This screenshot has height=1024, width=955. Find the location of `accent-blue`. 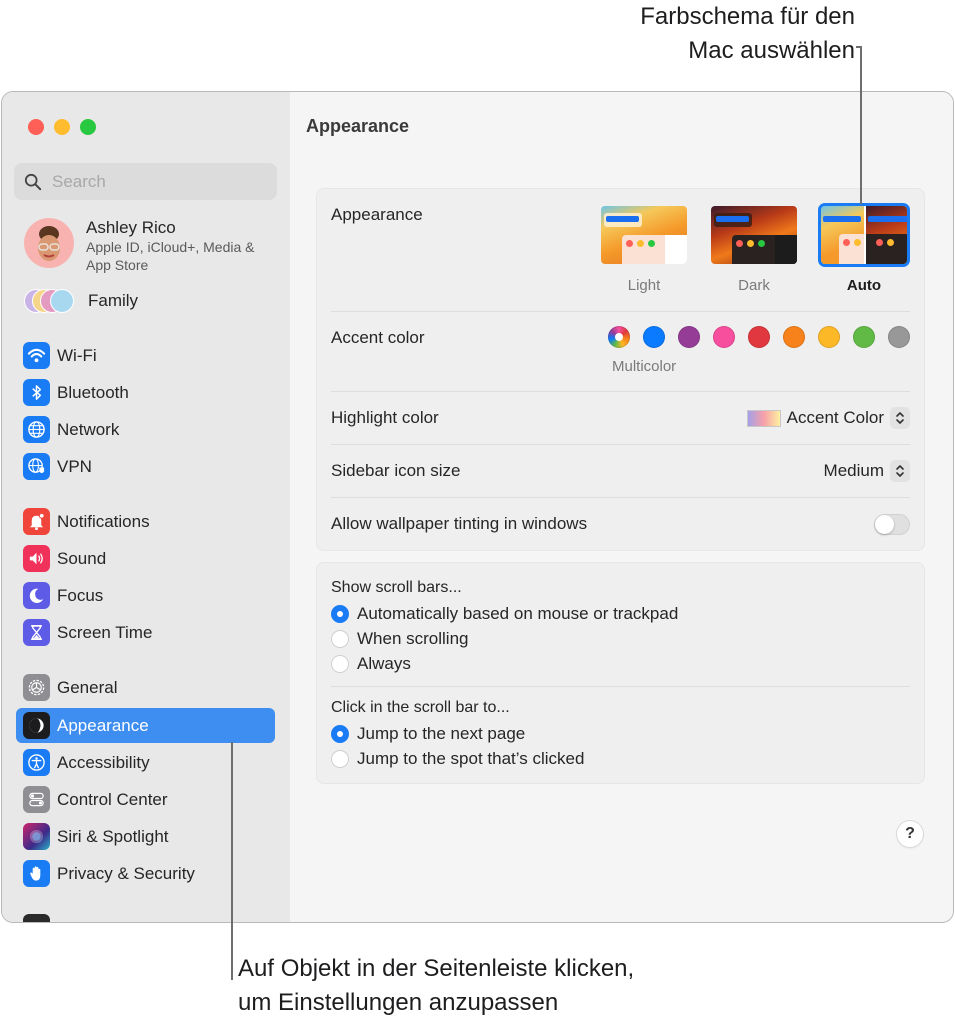

accent-blue is located at coordinates (654, 337).